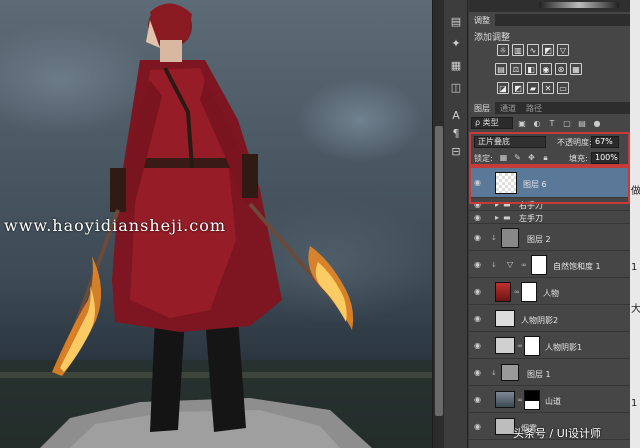  I want to click on invert-icon: ◪, so click(503, 88).